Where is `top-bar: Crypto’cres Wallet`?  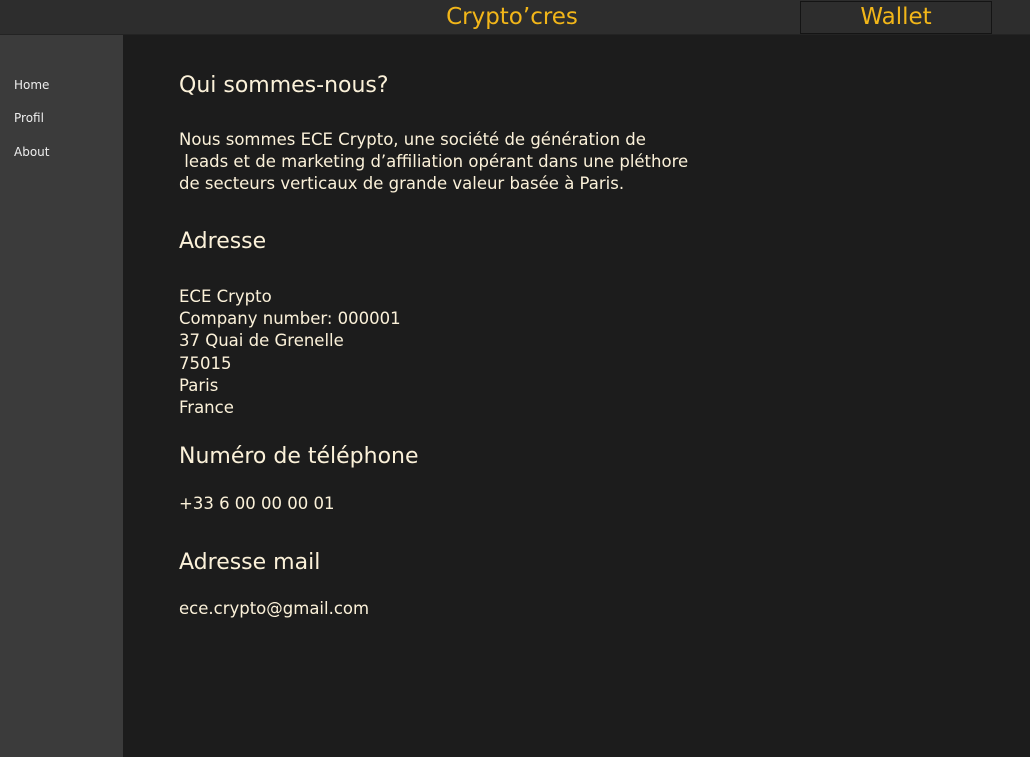 top-bar: Crypto’cres Wallet is located at coordinates (515, 17).